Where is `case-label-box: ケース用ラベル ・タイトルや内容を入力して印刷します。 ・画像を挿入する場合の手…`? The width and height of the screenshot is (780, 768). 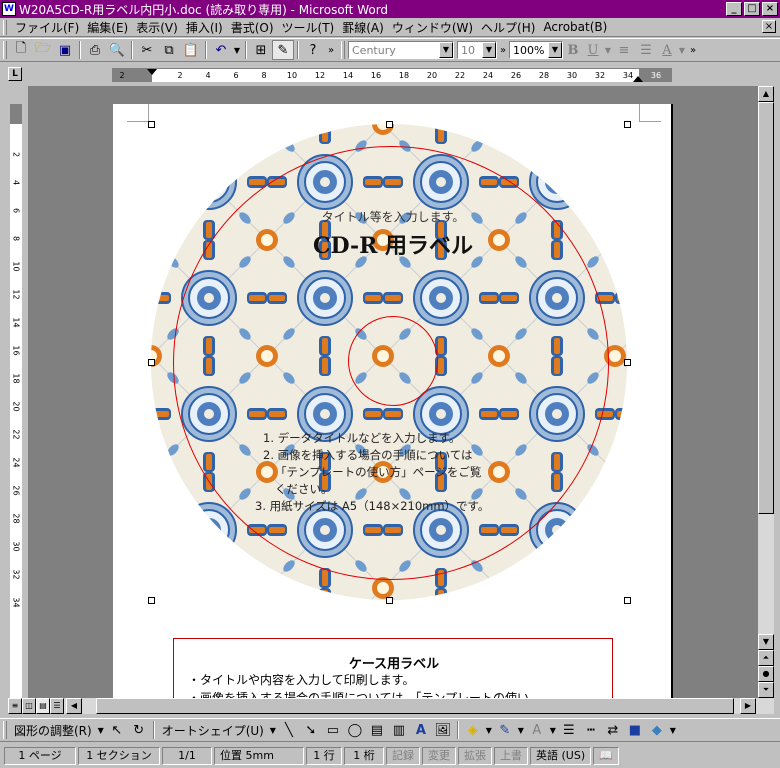
case-label-box: ケース用ラベル ・タイトルや内容を入力して印刷します。 ・画像を挿入する場合の手… is located at coordinates (393, 668).